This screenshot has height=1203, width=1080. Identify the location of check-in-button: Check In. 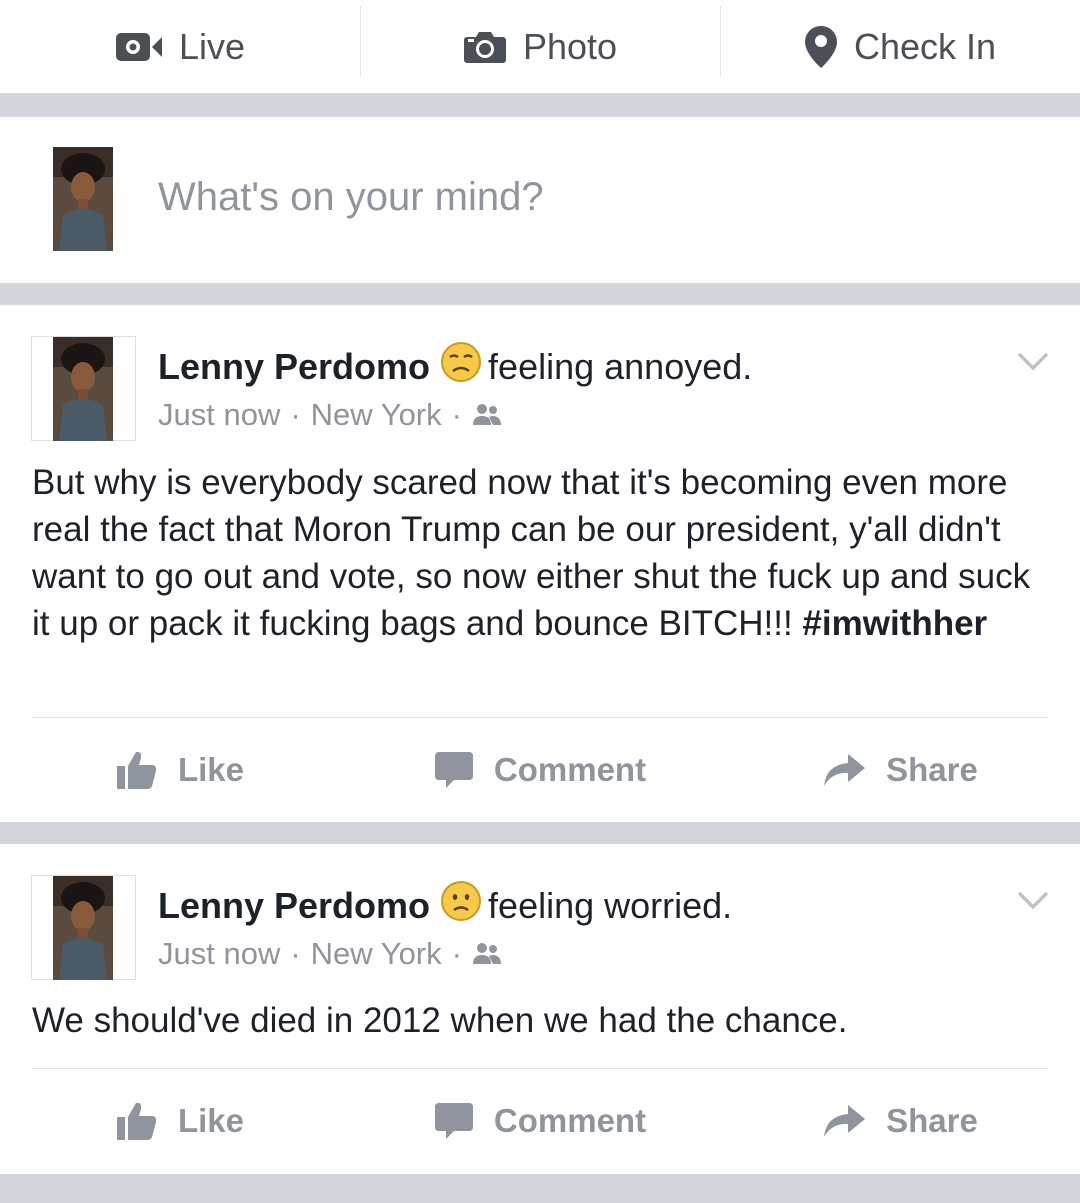
(900, 46).